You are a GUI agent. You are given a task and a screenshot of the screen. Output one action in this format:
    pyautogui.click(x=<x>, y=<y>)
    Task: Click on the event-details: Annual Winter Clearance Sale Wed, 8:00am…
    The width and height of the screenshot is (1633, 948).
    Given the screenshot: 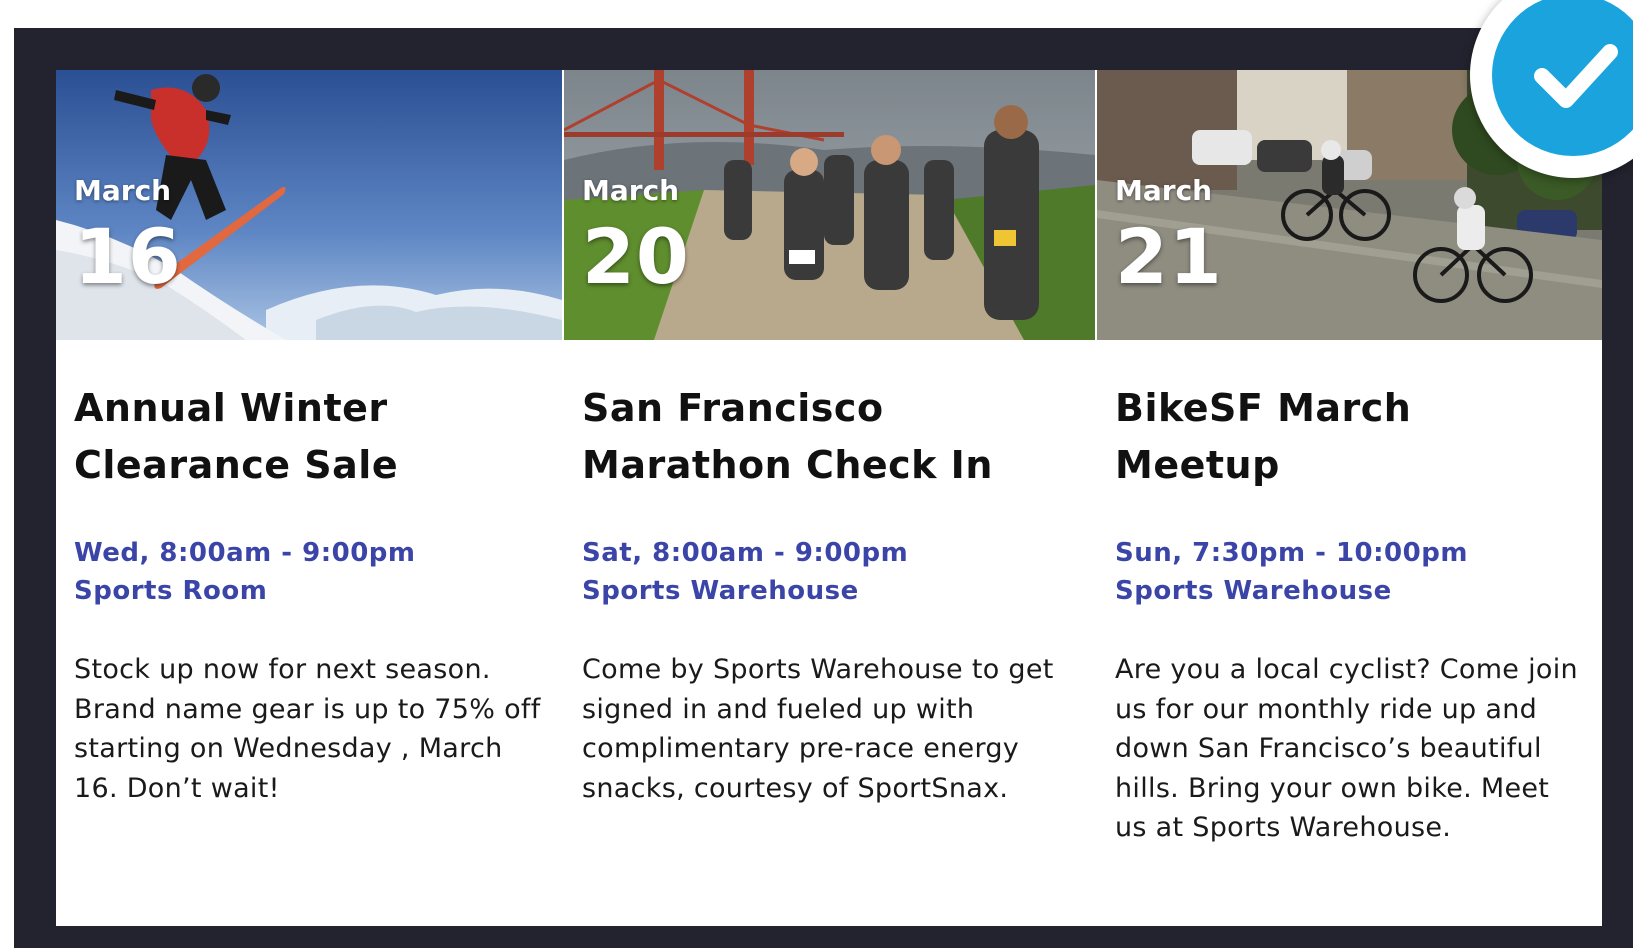 What is the action you would take?
    pyautogui.click(x=308, y=594)
    